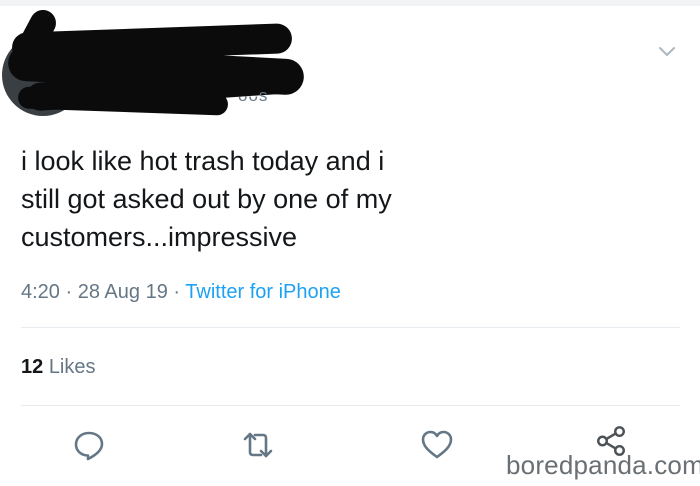 The height and width of the screenshot is (486, 700). I want to click on reply-icon, so click(89, 445).